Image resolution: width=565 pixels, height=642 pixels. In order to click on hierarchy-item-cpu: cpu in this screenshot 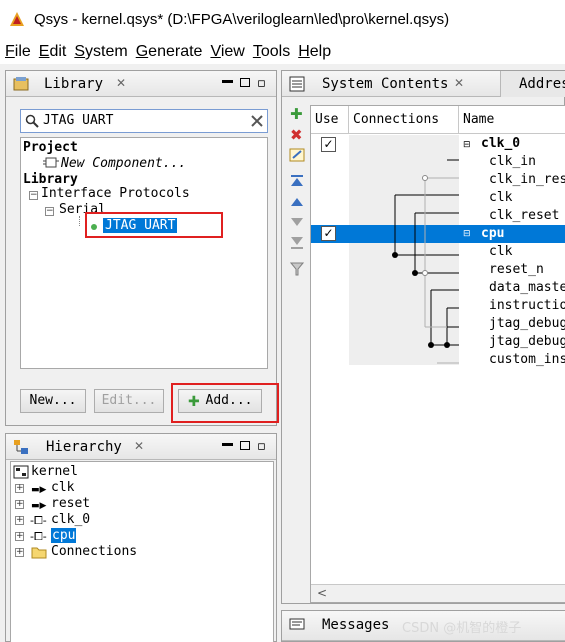, I will do `click(64, 535)`.